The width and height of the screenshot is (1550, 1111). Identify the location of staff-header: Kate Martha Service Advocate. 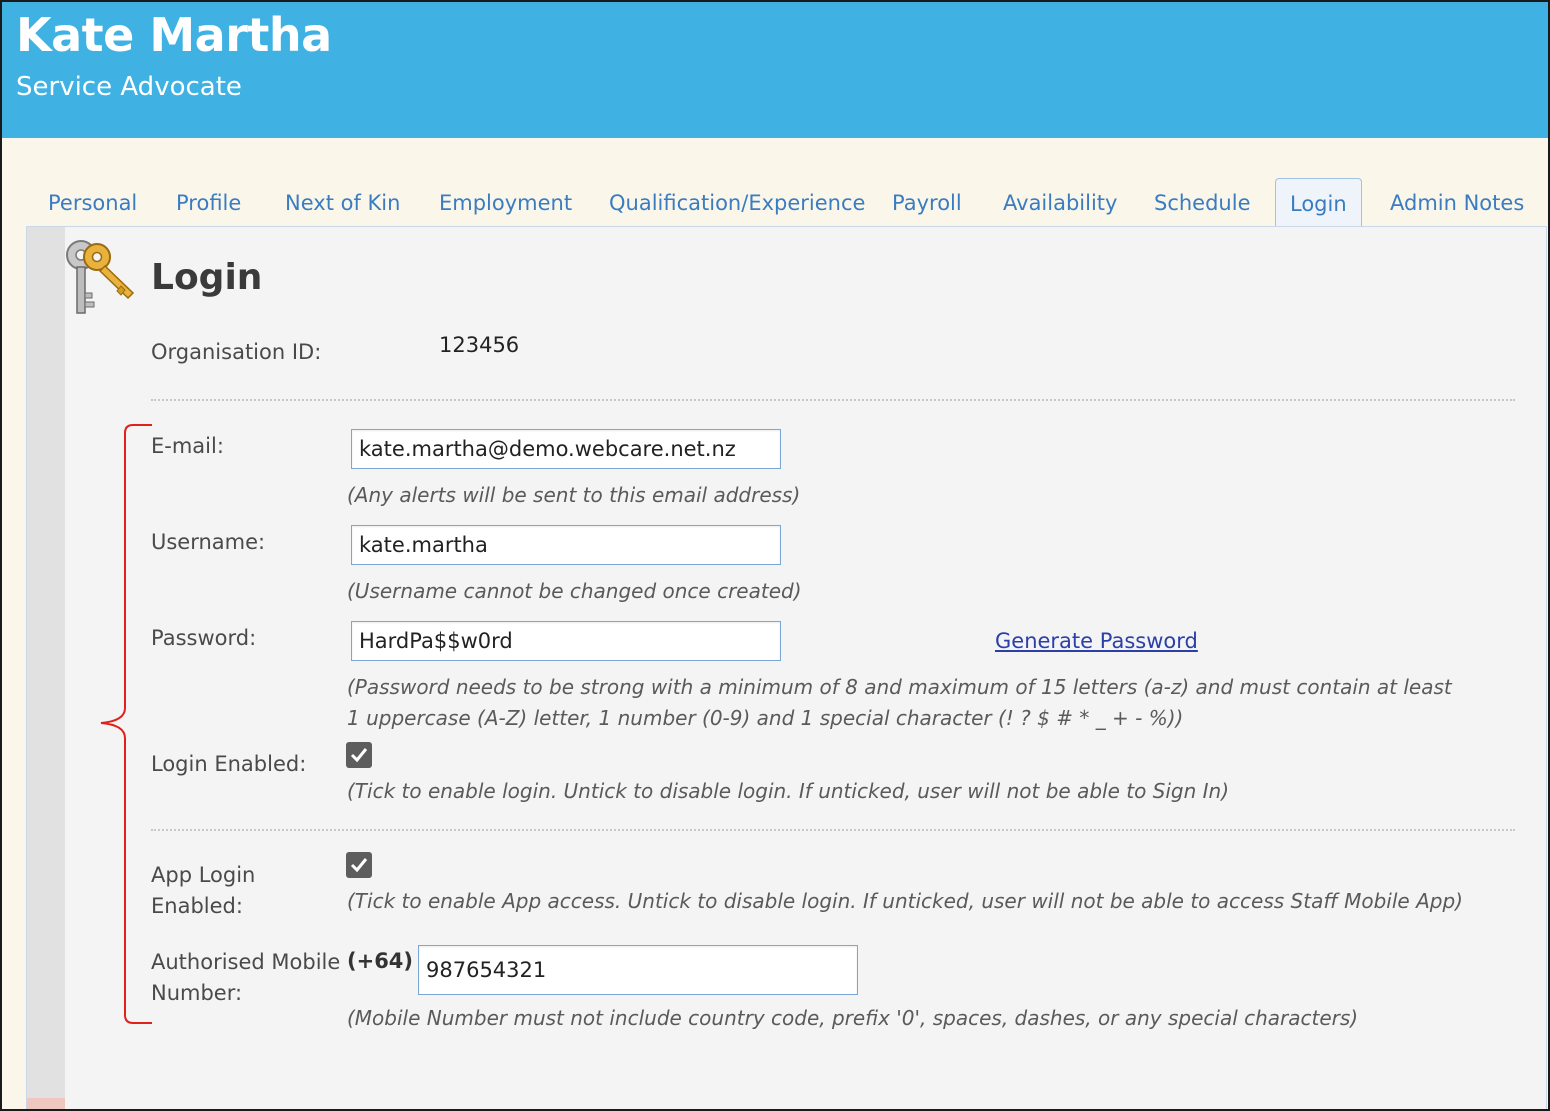
(775, 70).